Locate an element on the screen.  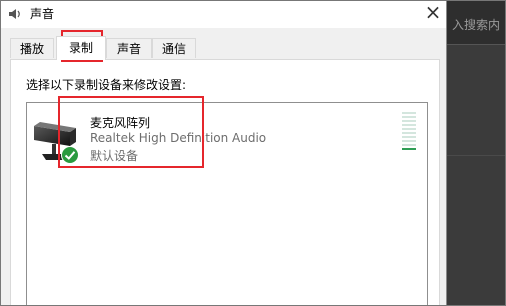
close-button: × is located at coordinates (433, 13).